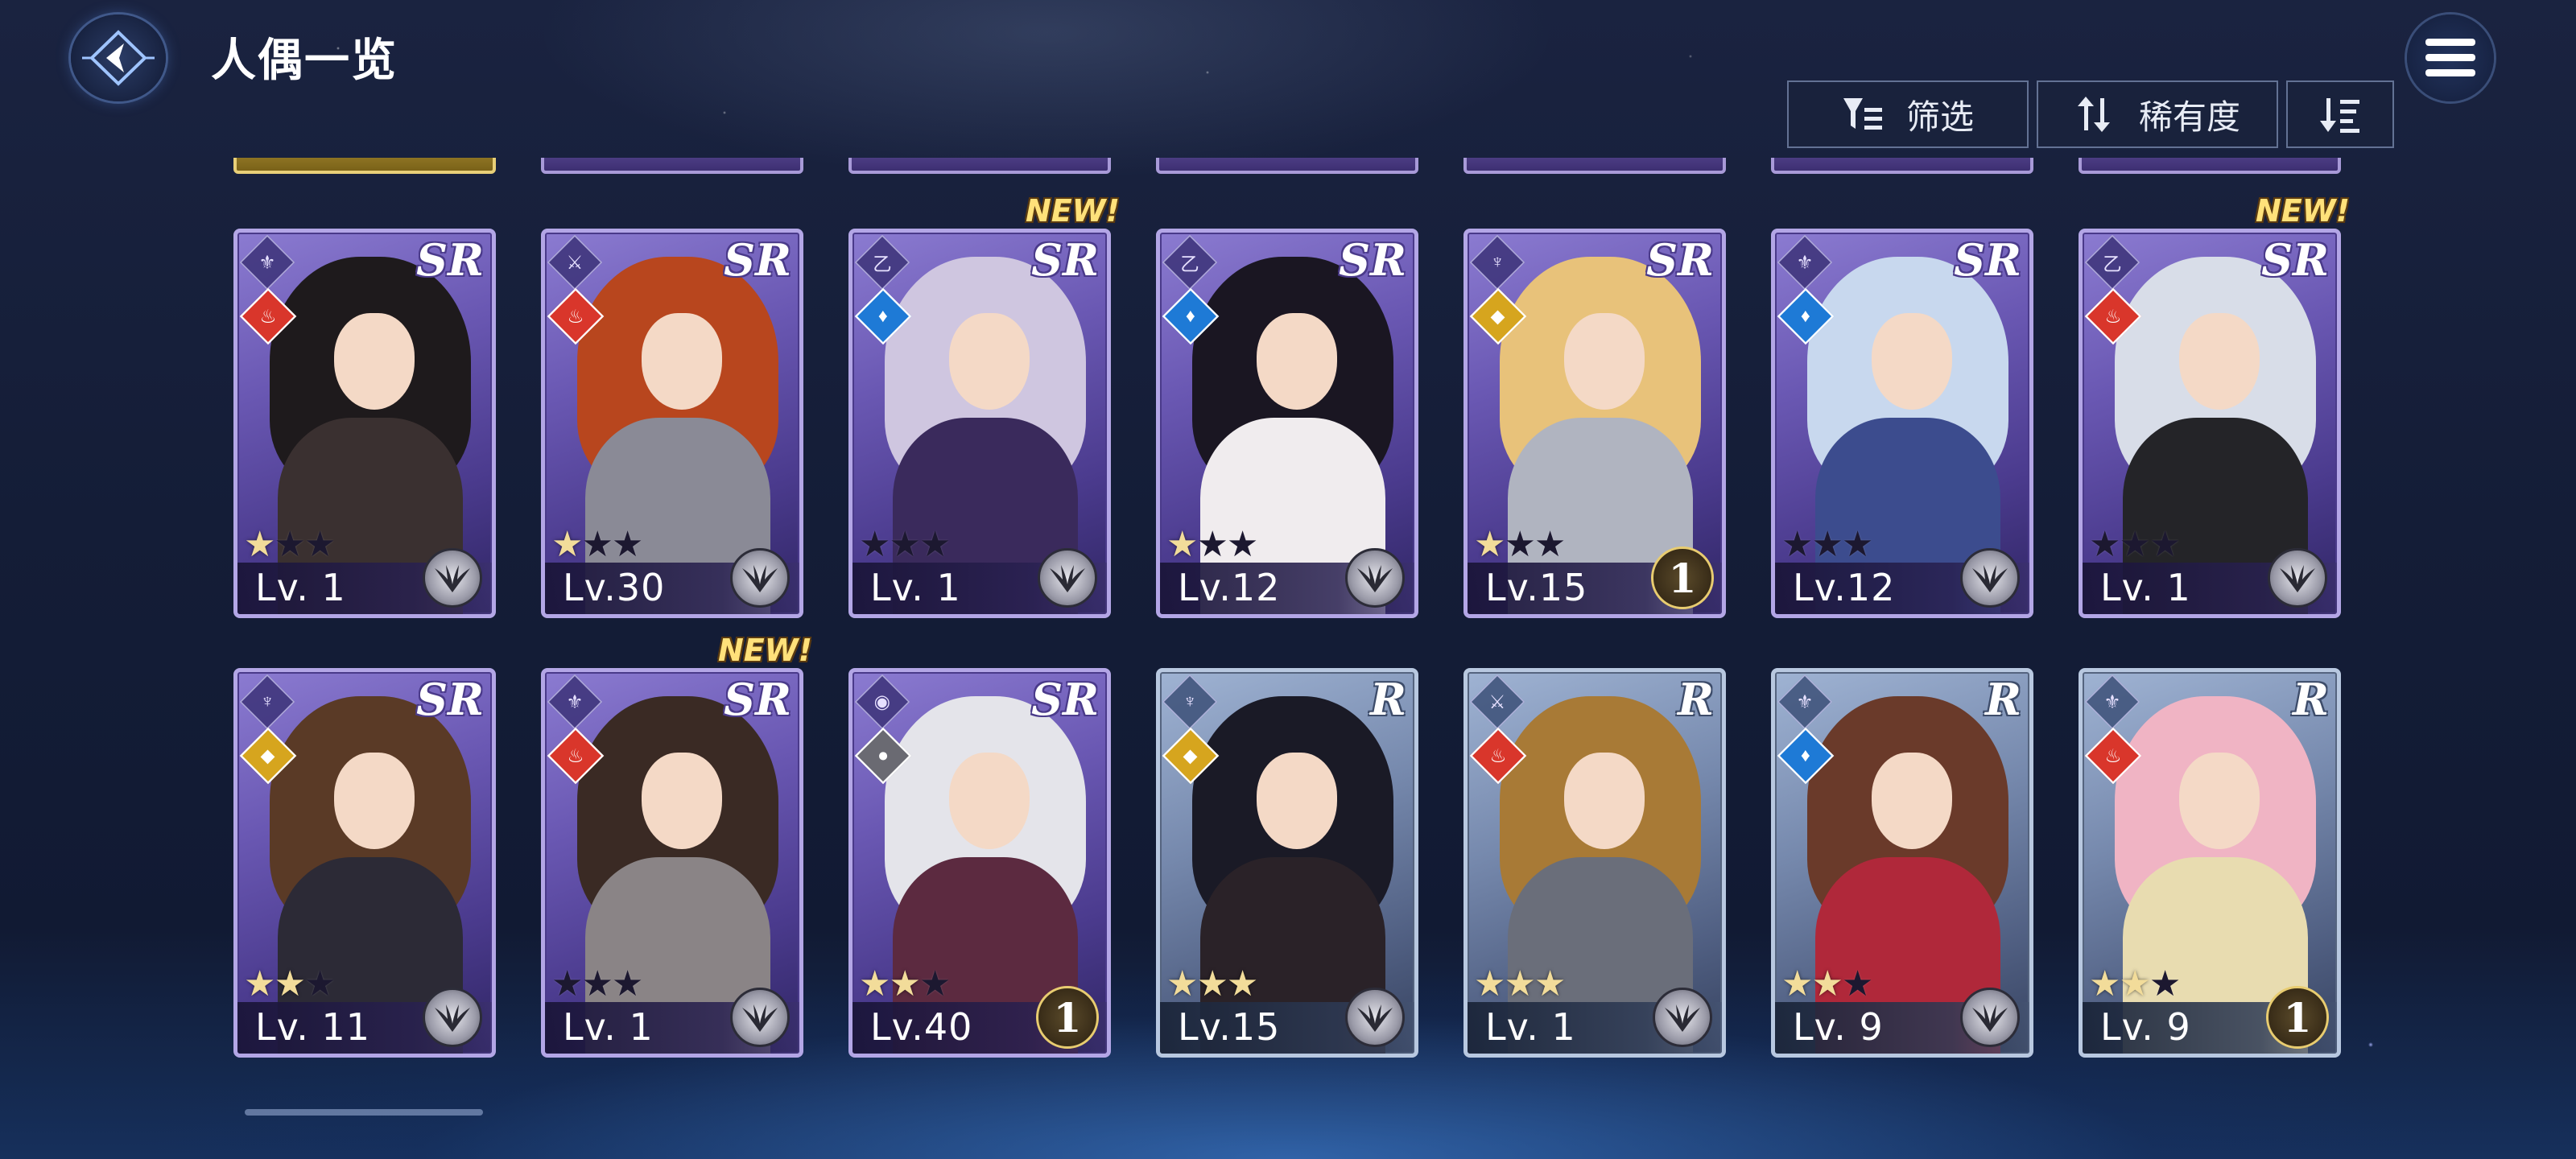  I want to click on character-card: 乙 ♨ SR ★★★ Lv. 1, so click(2210, 423).